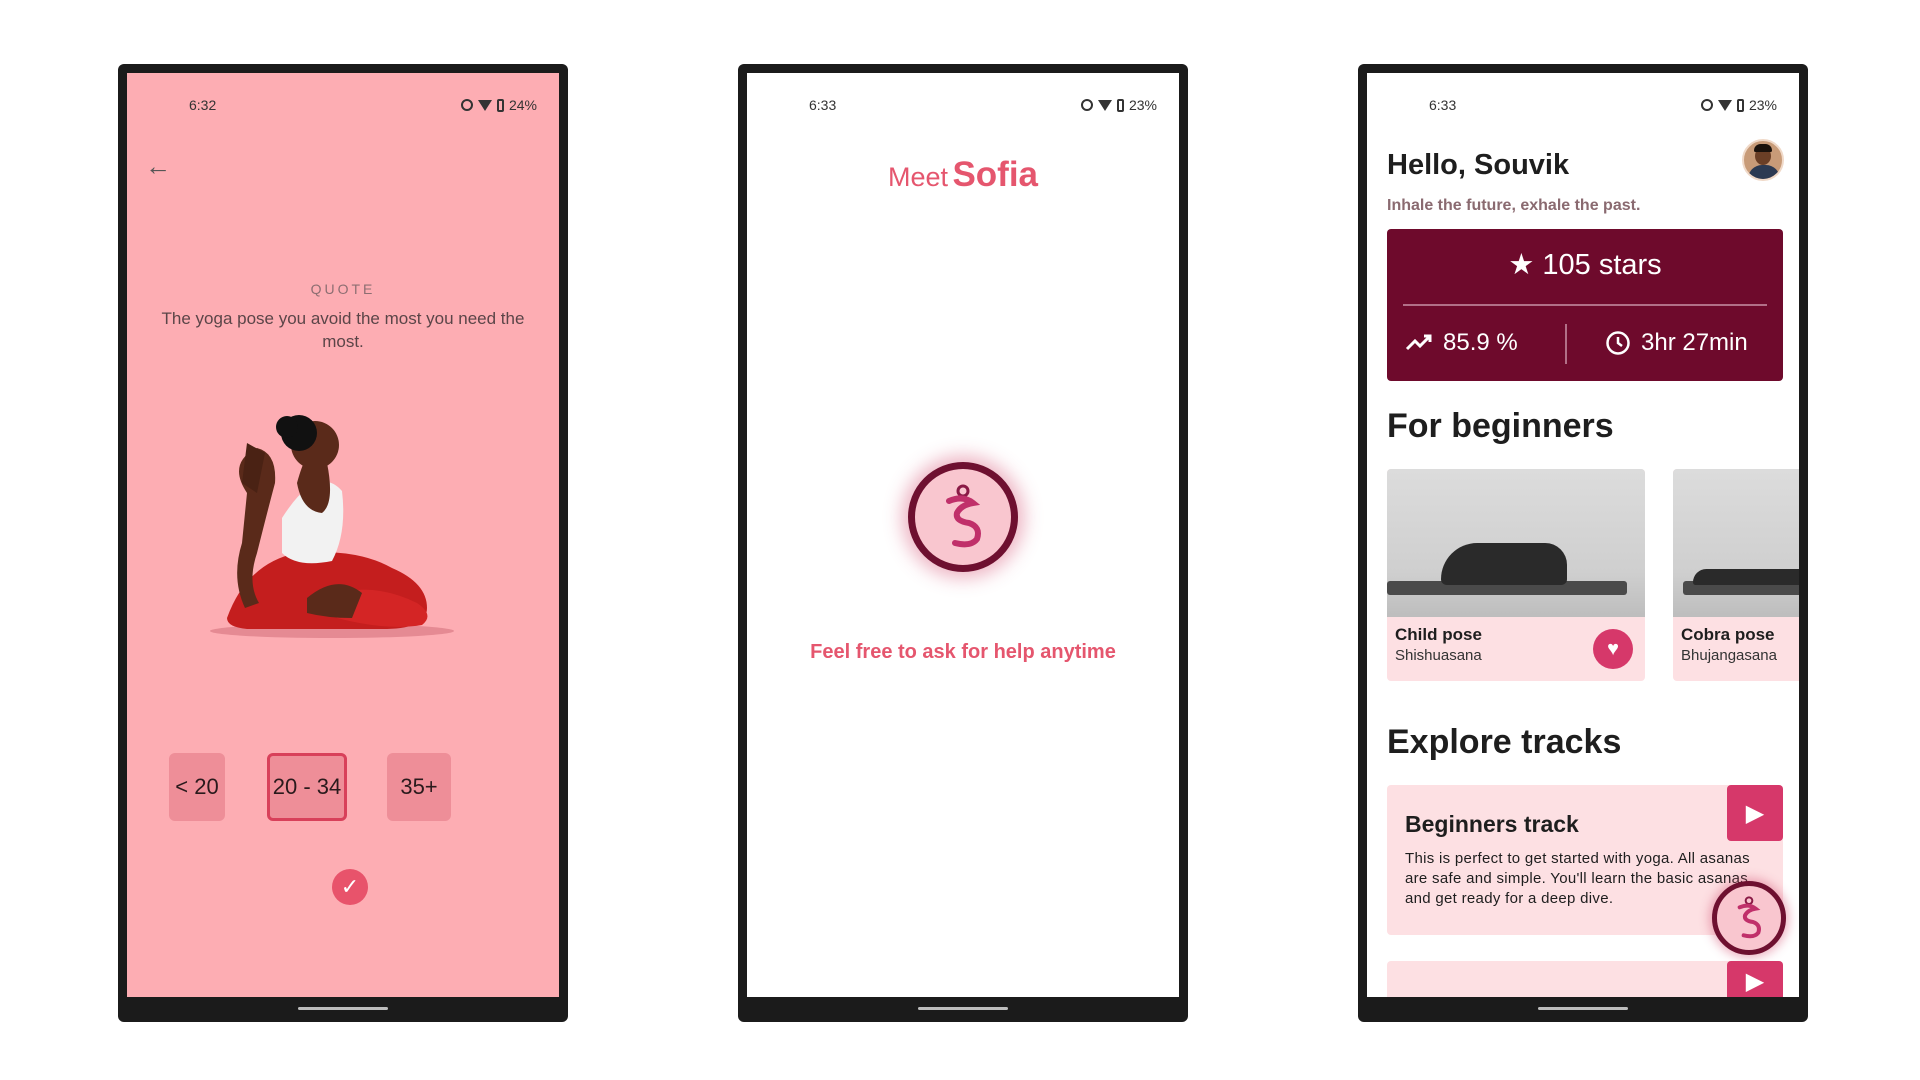  I want to click on duration-stat: 3hr 27min, so click(1676, 343).